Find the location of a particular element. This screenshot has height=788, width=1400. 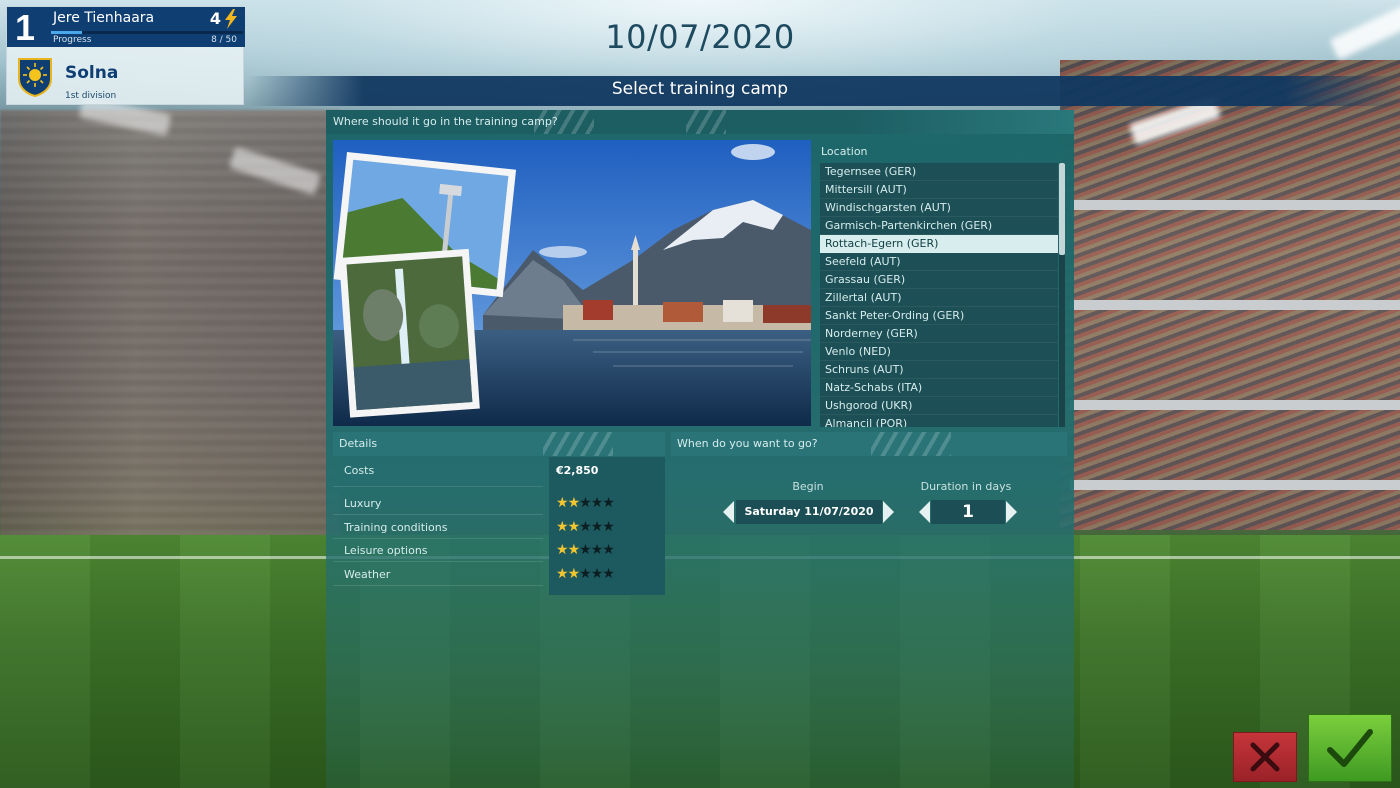

location-scrollbar is located at coordinates (1062, 295).